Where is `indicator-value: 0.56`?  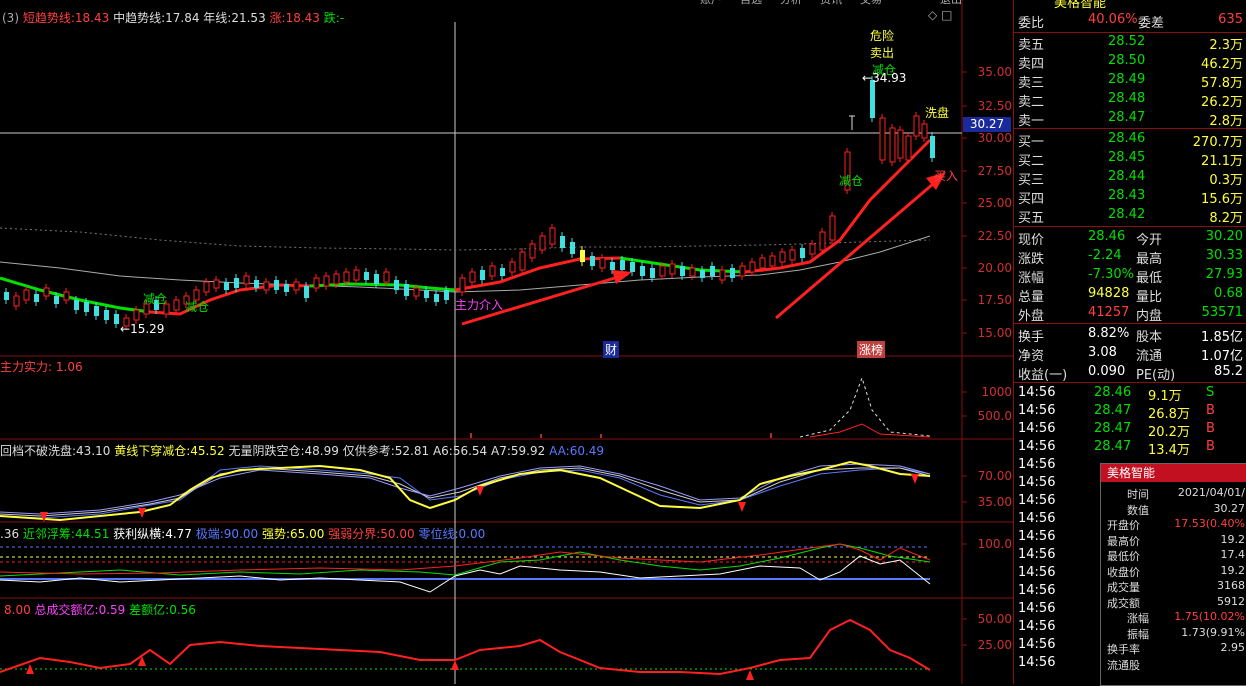
indicator-value: 0.56 is located at coordinates (182, 610).